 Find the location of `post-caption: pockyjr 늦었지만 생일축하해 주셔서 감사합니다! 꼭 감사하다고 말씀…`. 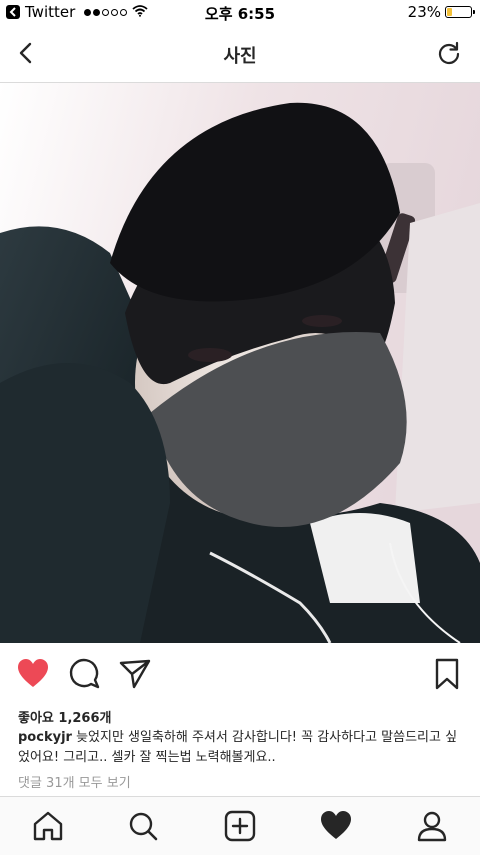

post-caption: pockyjr 늦었지만 생일축하해 주셔서 감사합니다! 꼭 감사하다고 말씀… is located at coordinates (241, 748).